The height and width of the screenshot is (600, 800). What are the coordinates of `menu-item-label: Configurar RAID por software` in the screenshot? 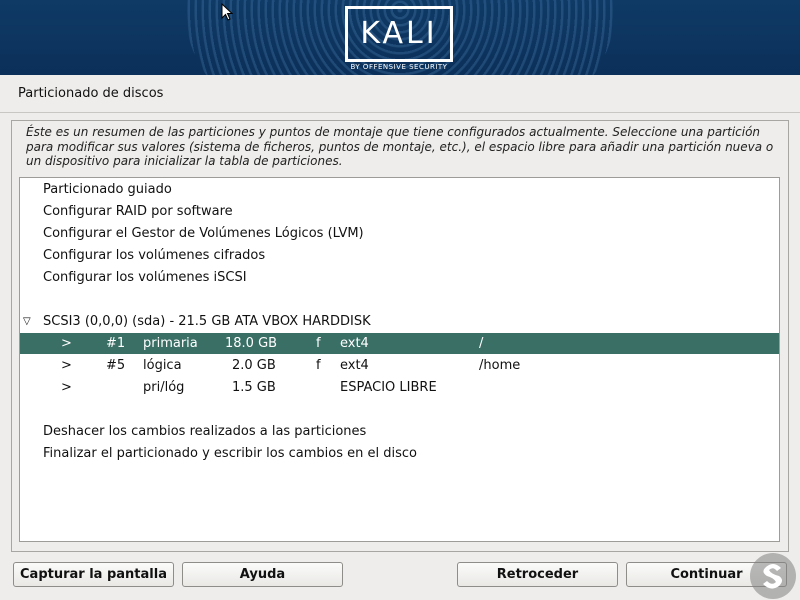 It's located at (138, 211).